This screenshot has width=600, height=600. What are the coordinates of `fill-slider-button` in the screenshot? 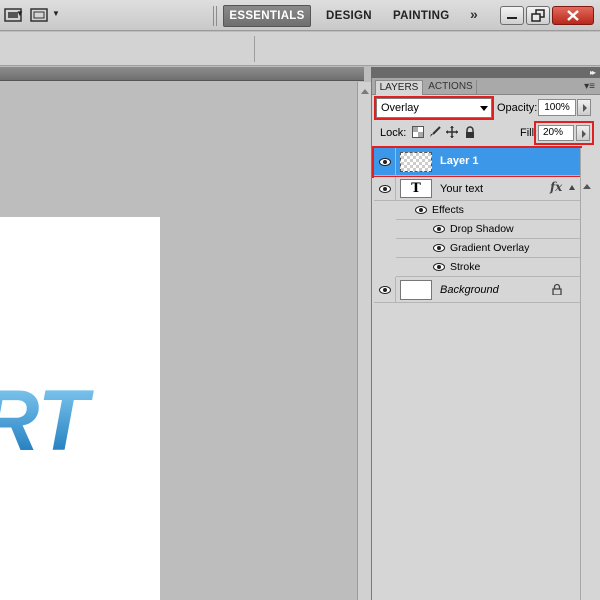 It's located at (583, 133).